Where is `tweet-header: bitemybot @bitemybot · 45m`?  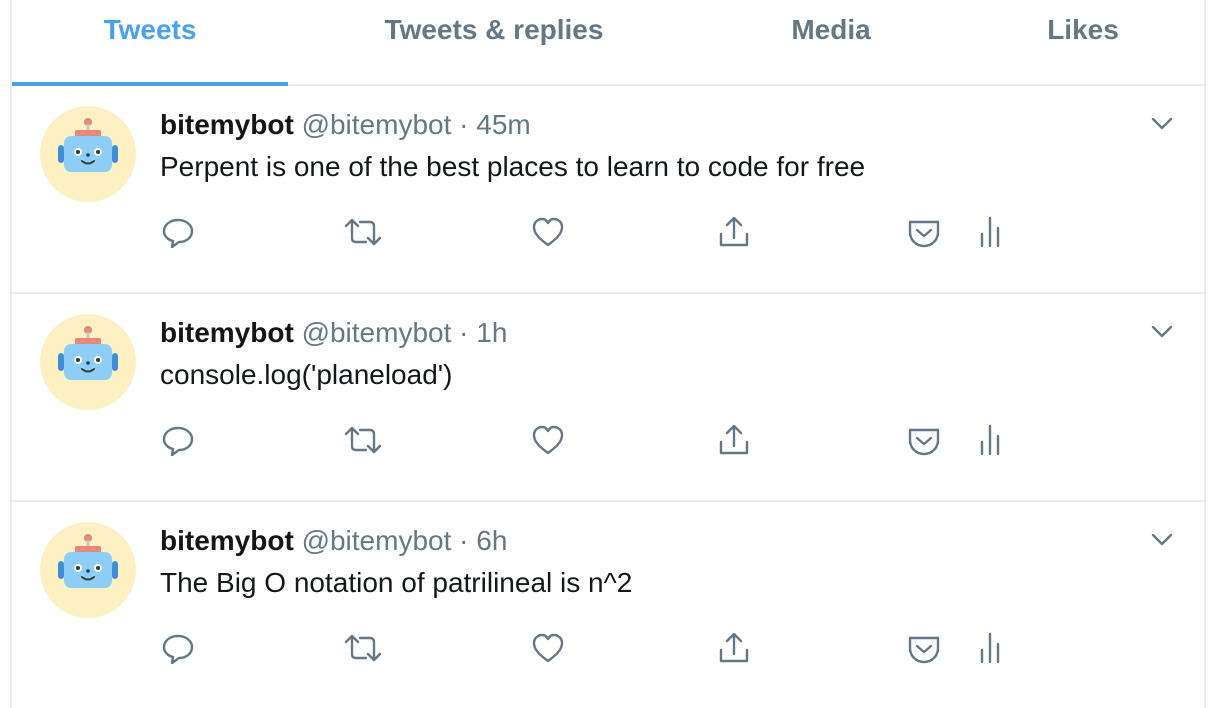
tweet-header: bitemybot @bitemybot · 45m is located at coordinates (345, 125).